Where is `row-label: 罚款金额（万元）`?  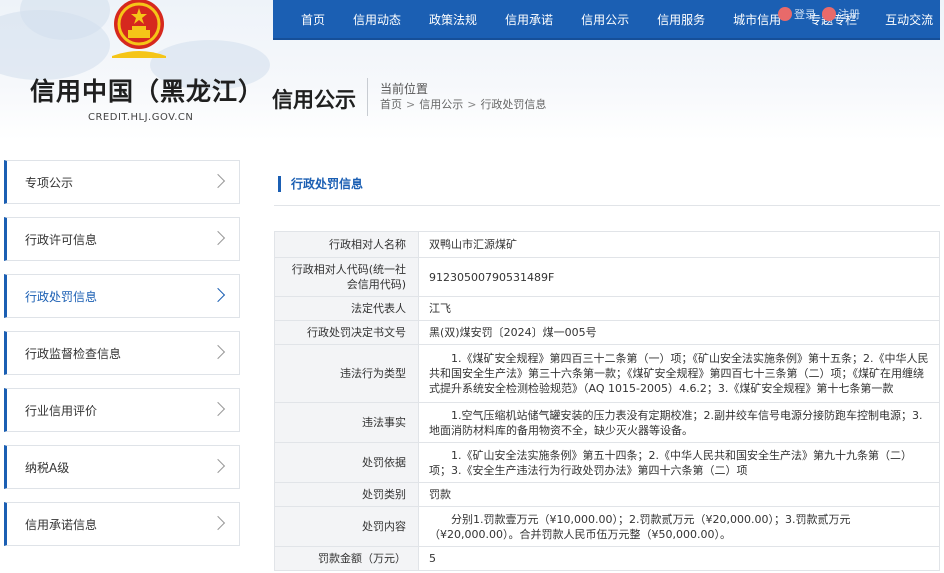 row-label: 罚款金额（万元） is located at coordinates (346, 558).